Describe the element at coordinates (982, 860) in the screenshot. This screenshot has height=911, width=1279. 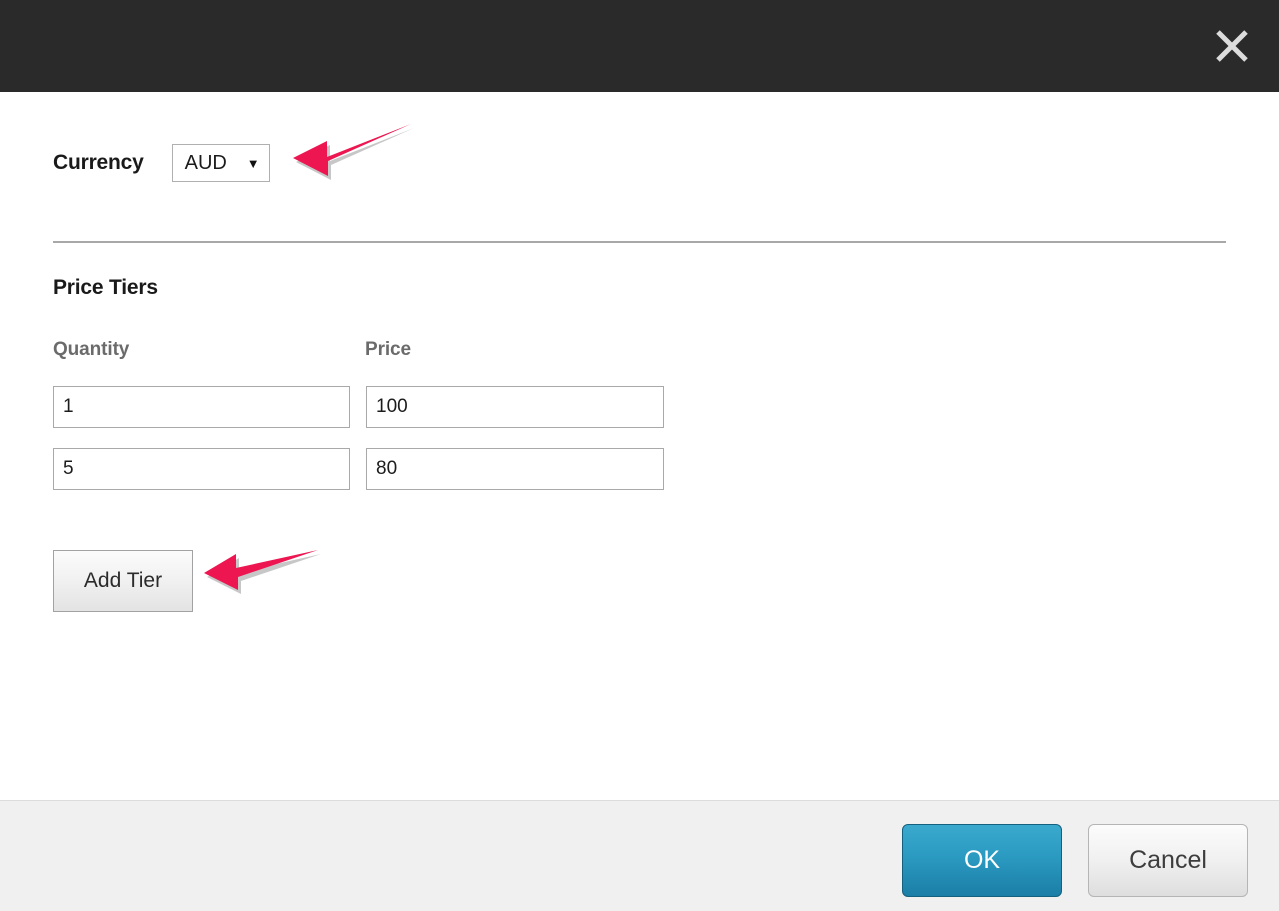
I see `ok-button: OK` at that location.